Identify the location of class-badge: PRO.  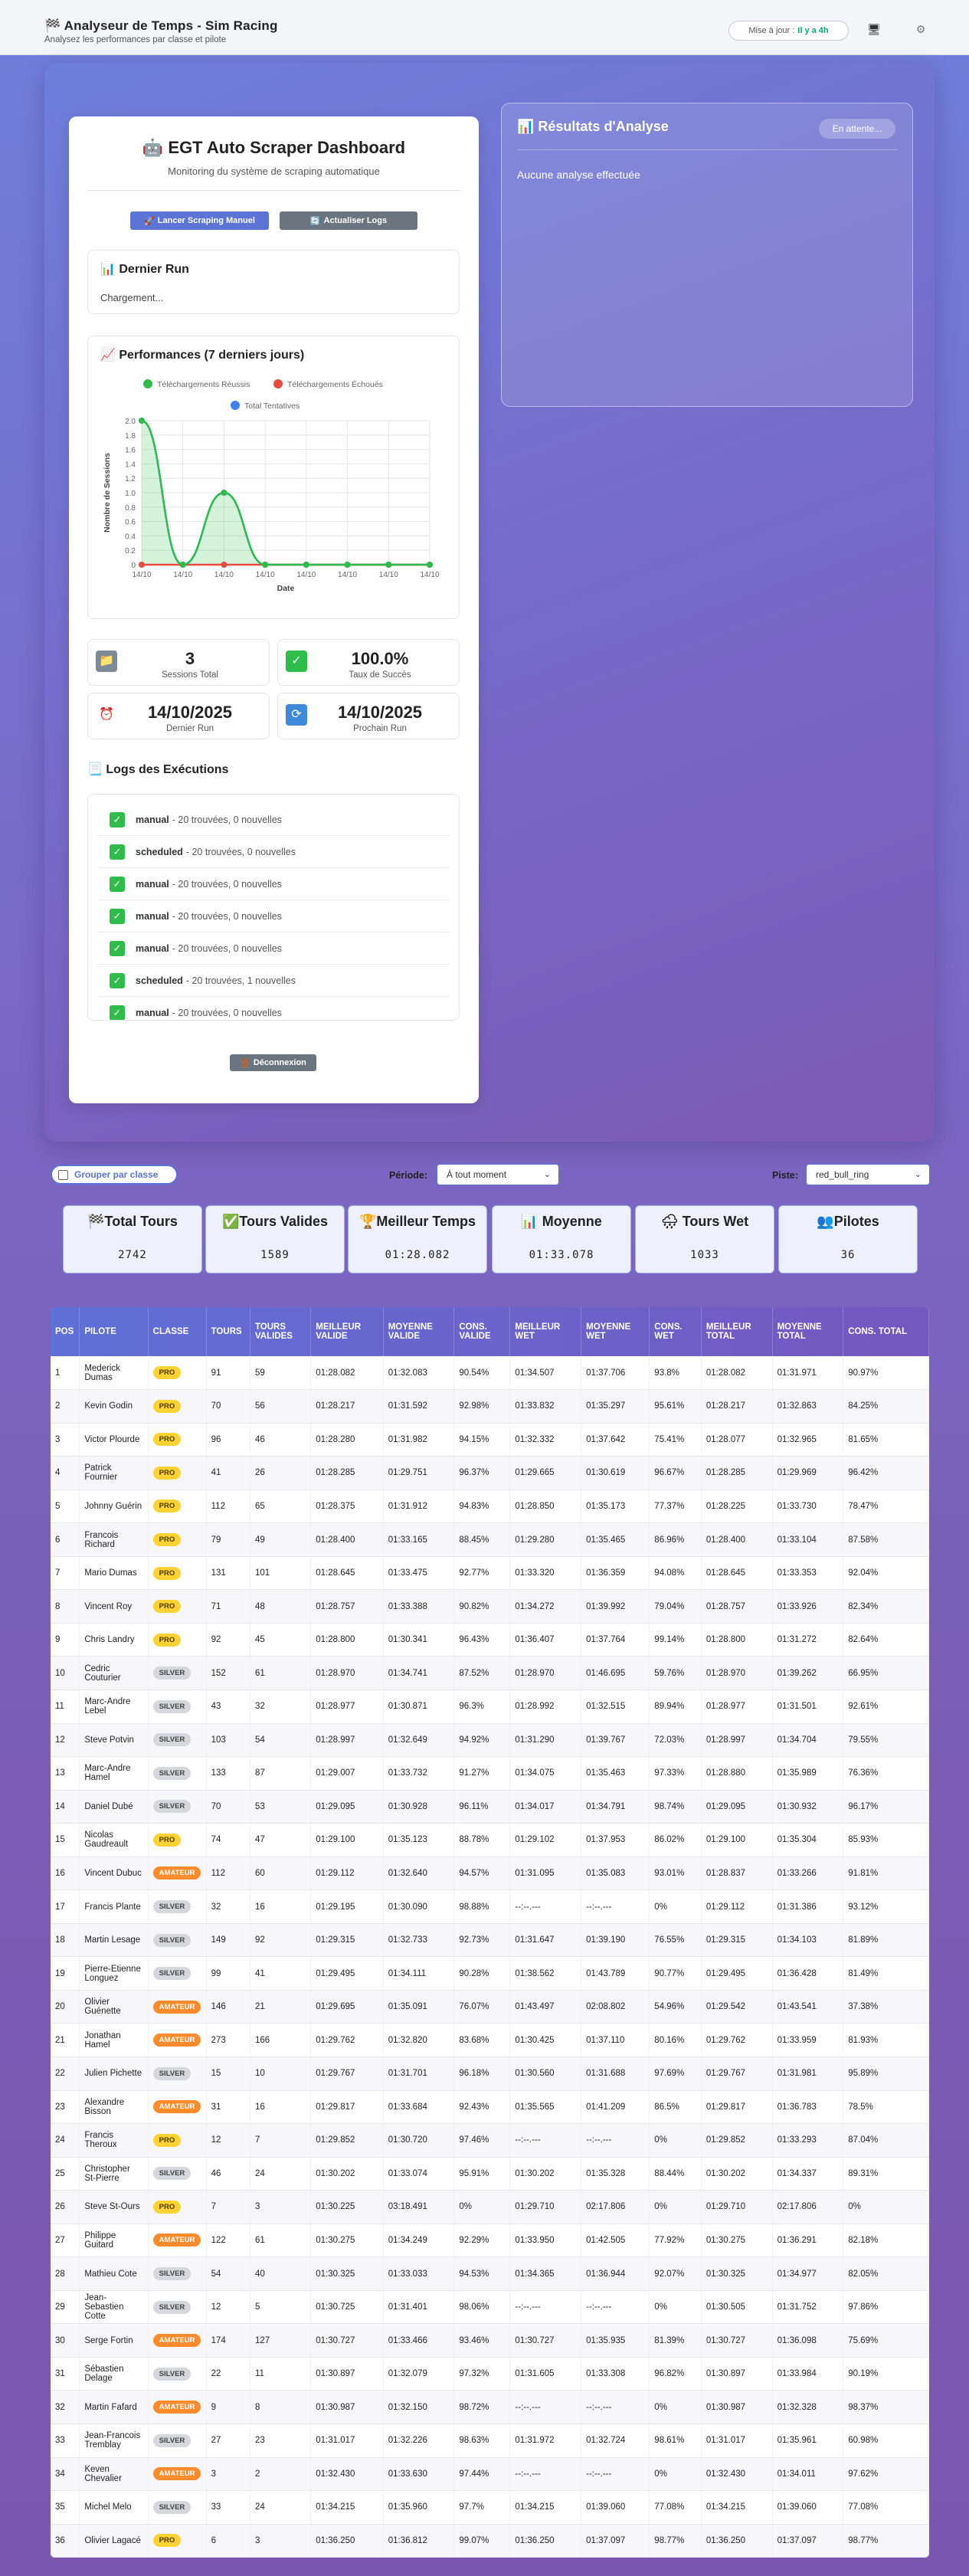
(167, 1607).